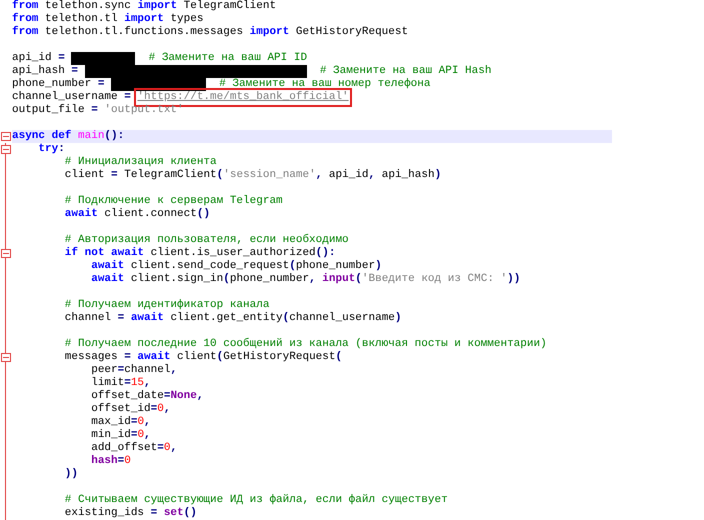 The width and height of the screenshot is (704, 520). What do you see at coordinates (222, 84) in the screenshot?
I see `code-line: phone_number = # Замените на ваш номер телефона` at bounding box center [222, 84].